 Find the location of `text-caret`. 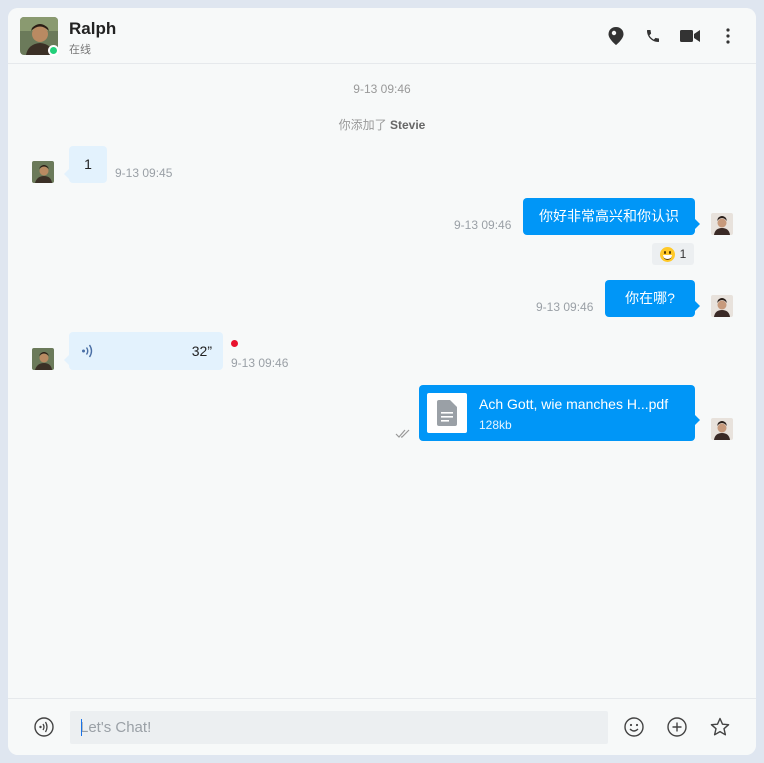

text-caret is located at coordinates (81, 727).